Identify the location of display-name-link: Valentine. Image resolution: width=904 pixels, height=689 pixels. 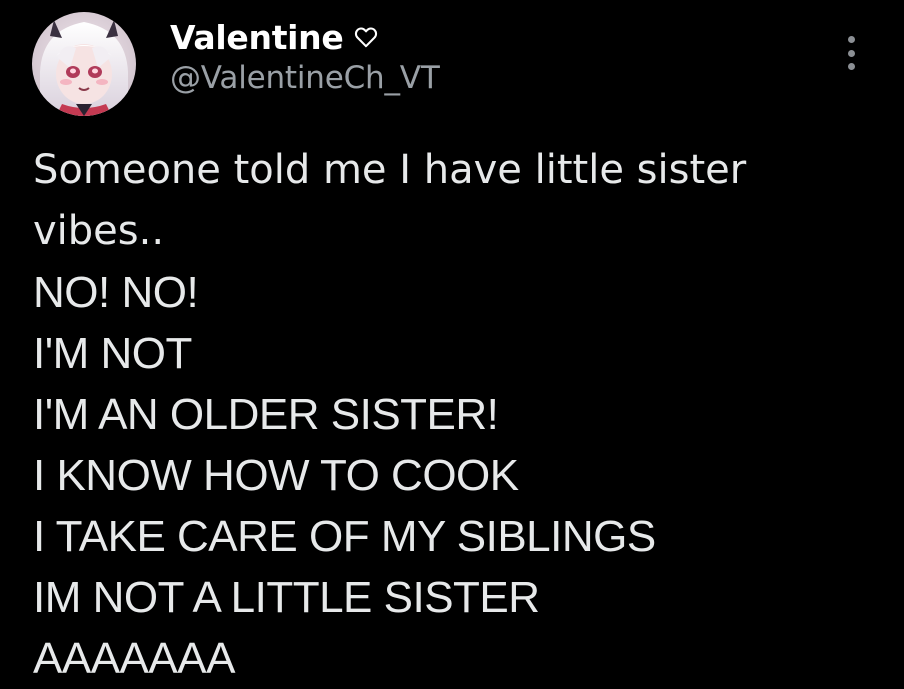
(305, 37).